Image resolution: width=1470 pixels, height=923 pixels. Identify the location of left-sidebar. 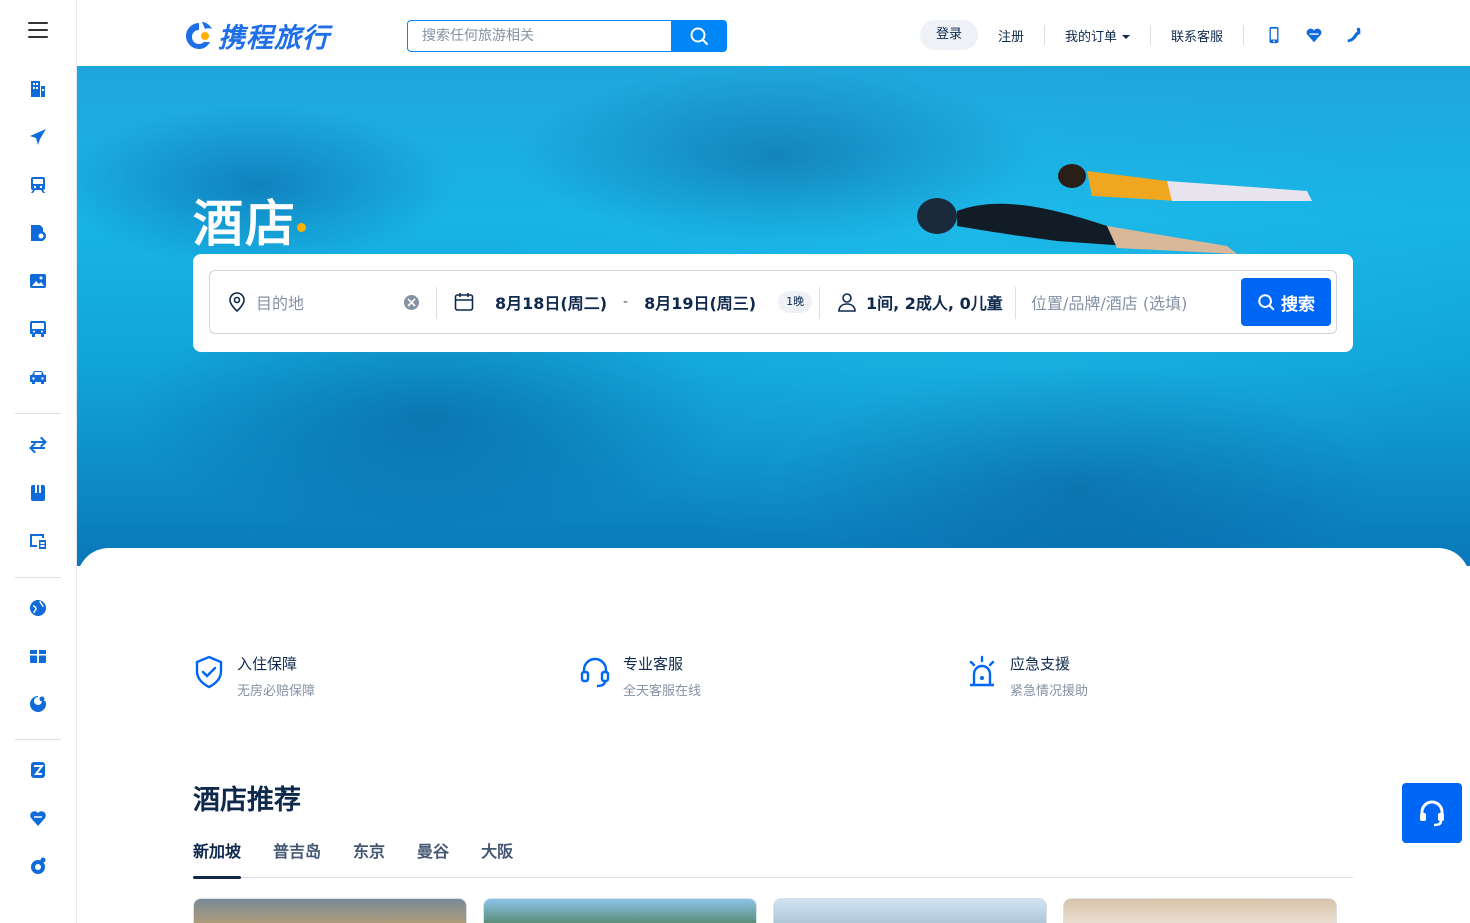
(38, 461).